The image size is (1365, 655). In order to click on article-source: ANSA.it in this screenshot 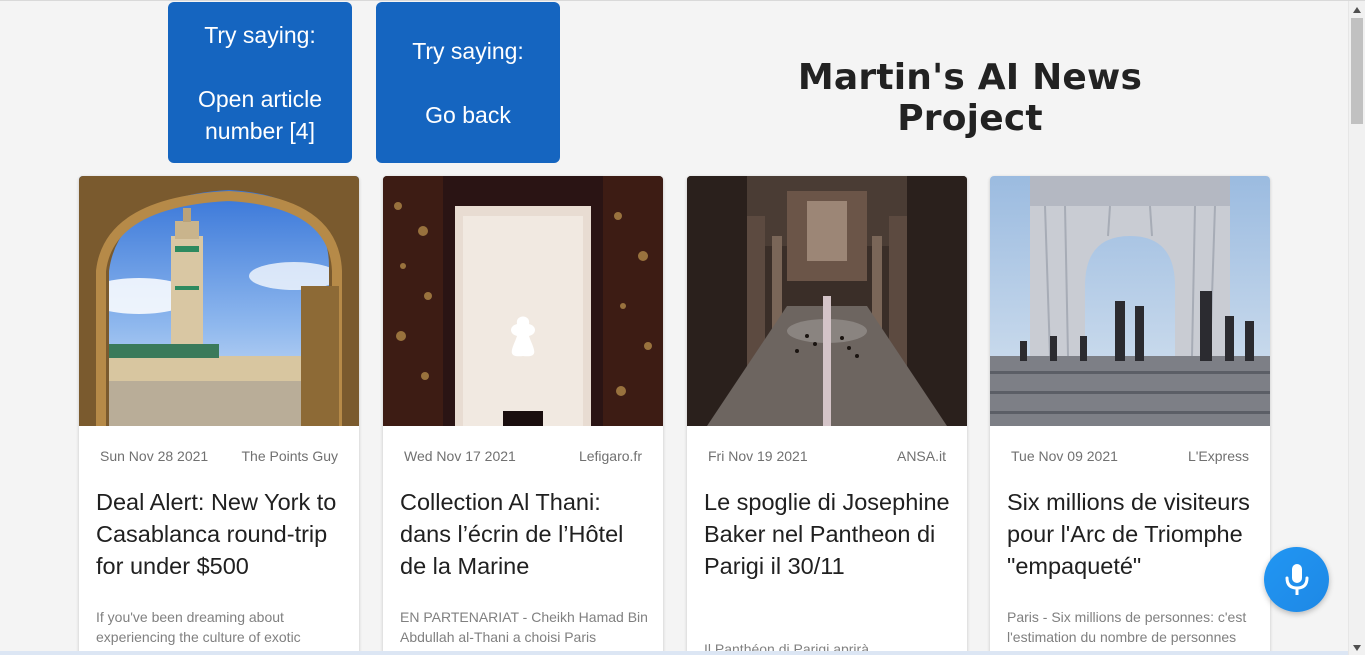, I will do `click(921, 456)`.